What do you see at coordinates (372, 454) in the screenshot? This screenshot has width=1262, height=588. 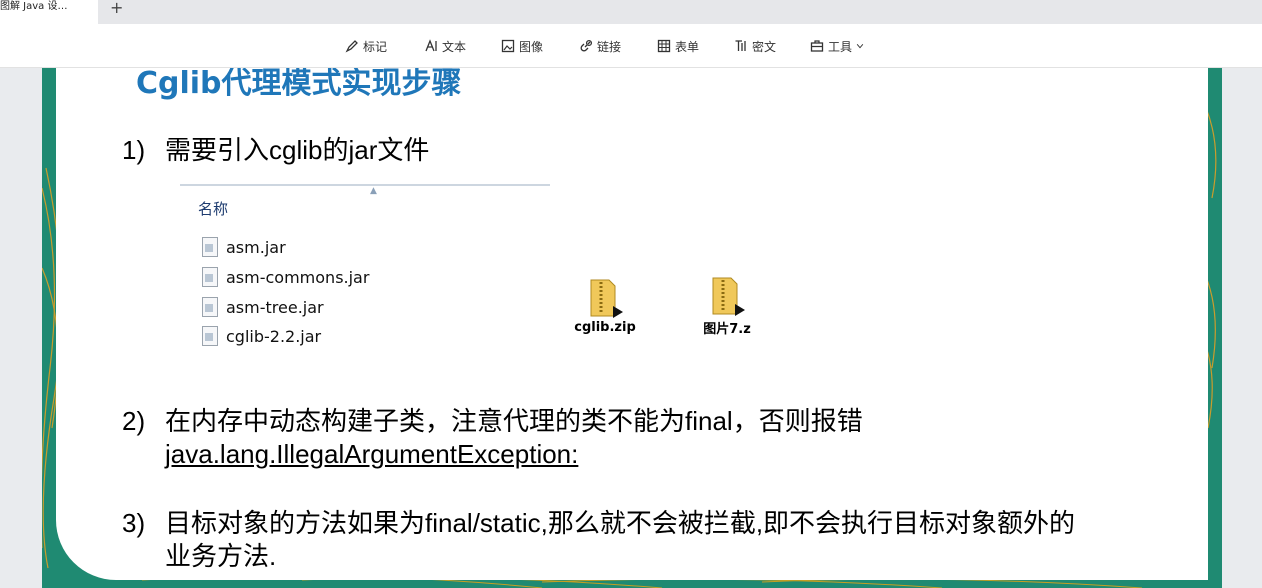 I see `exception-name: java.lang.IllegalArgumentException:` at bounding box center [372, 454].